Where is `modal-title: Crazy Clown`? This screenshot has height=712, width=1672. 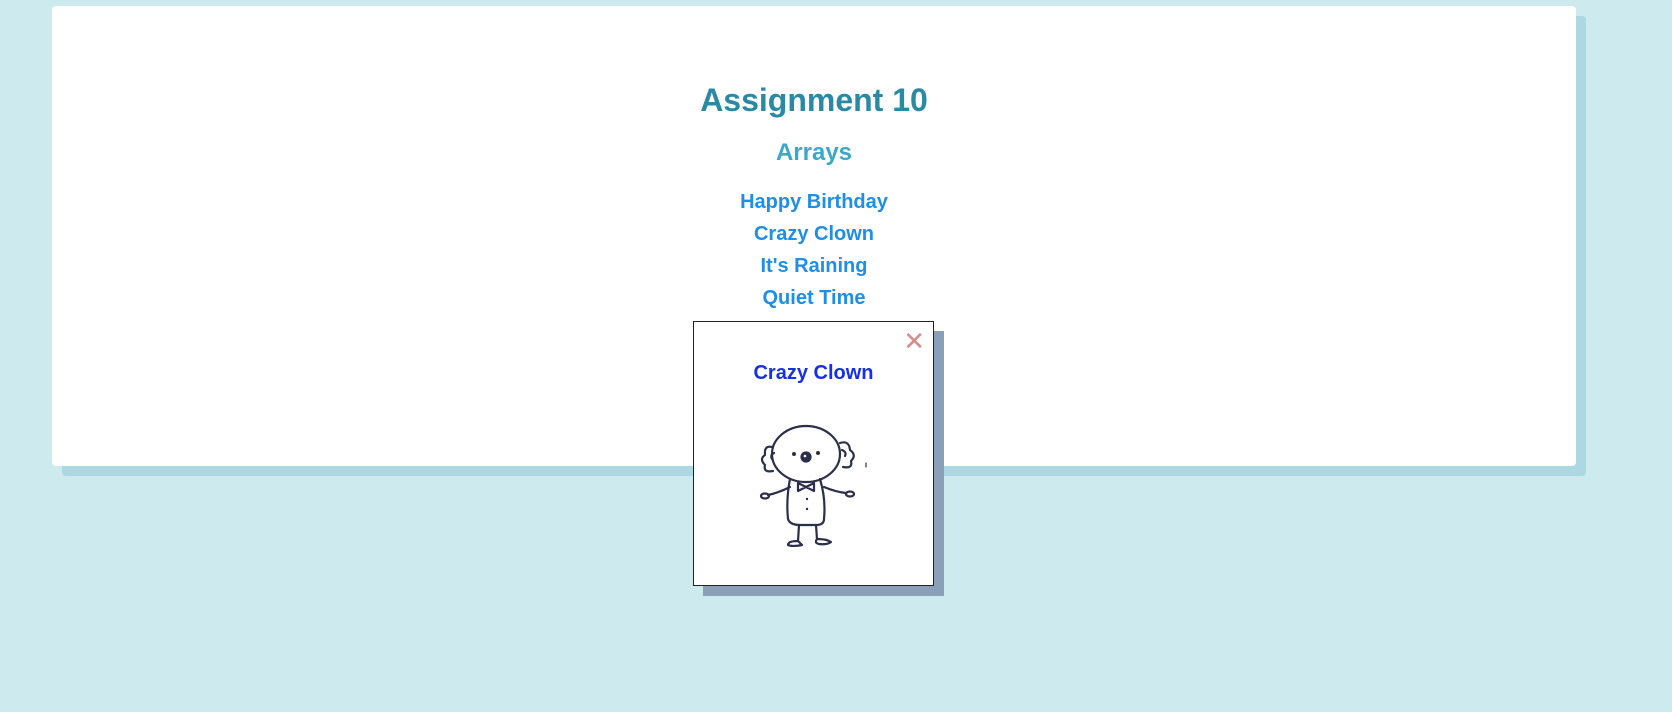 modal-title: Crazy Clown is located at coordinates (813, 373).